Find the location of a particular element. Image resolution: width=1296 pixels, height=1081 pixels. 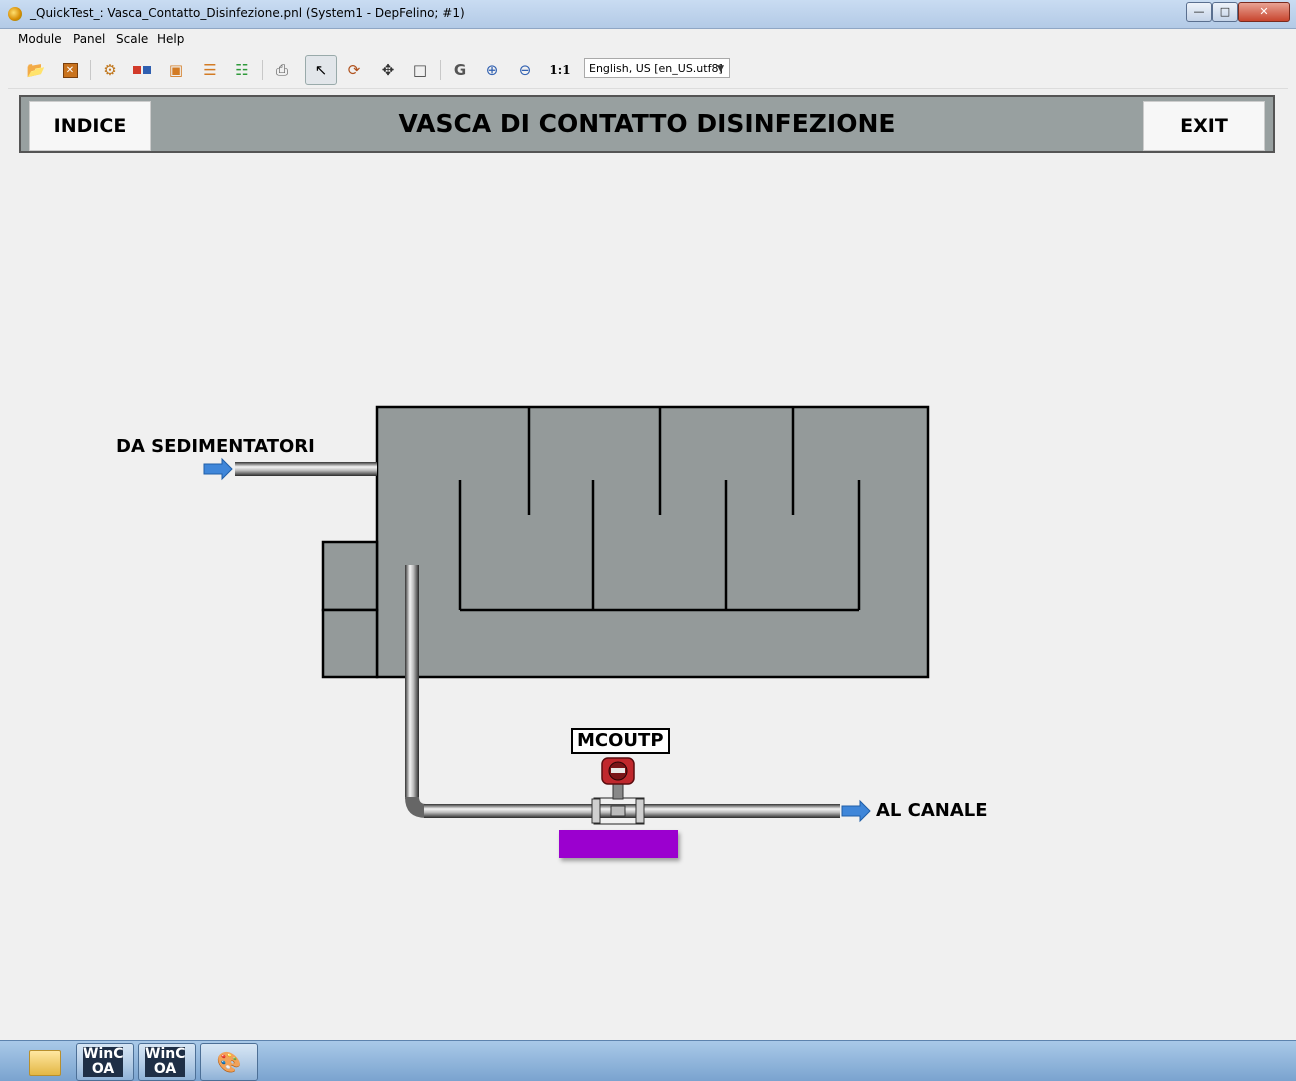

settings-gear-icon: ⚙ is located at coordinates (110, 70).